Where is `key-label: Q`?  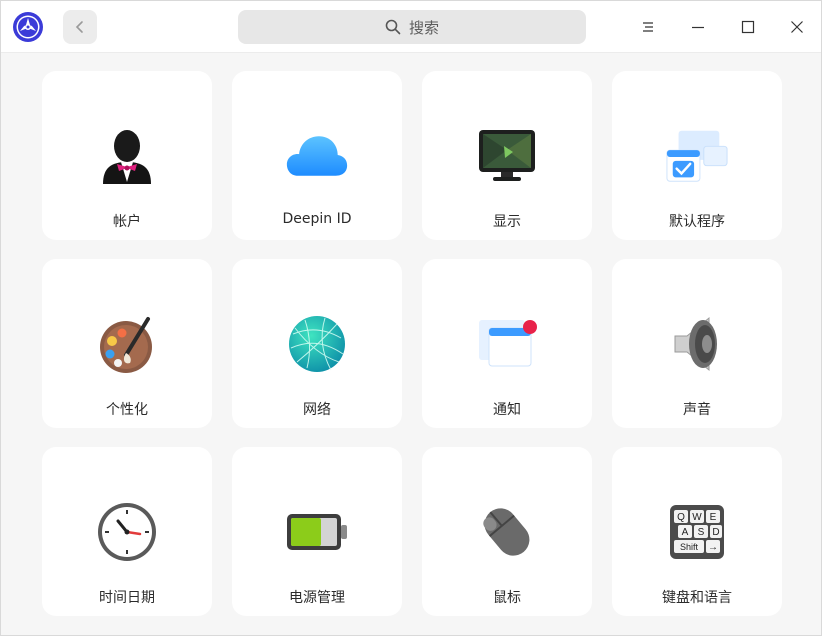
key-label: Q is located at coordinates (681, 517).